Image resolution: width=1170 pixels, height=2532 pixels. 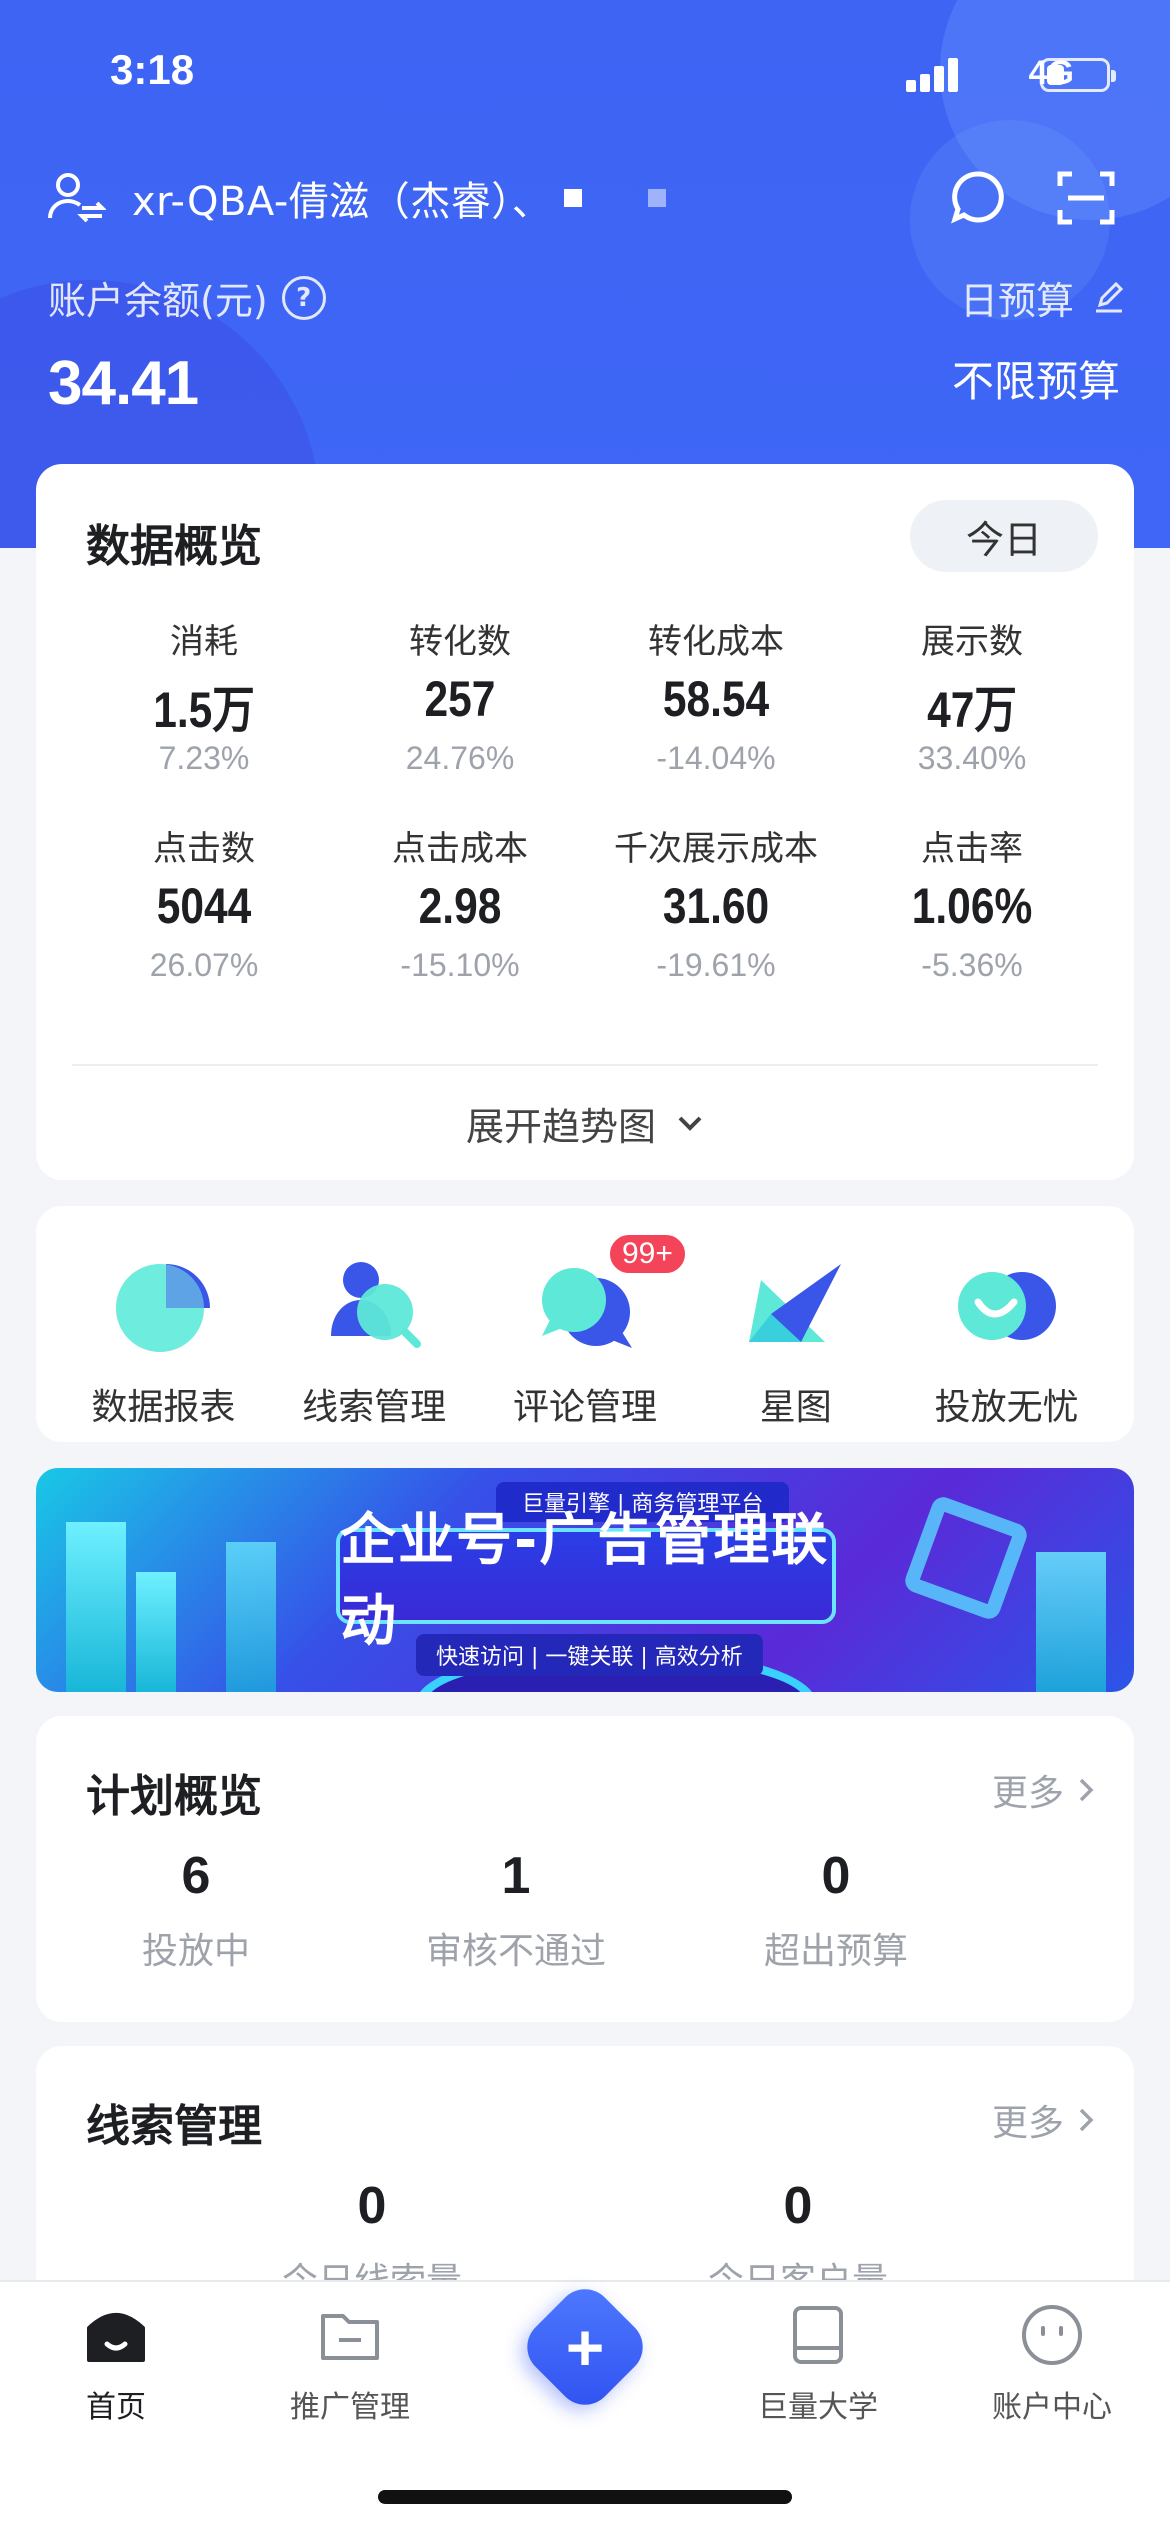 What do you see at coordinates (716, 849) in the screenshot?
I see `metric-label: 千次展示成本` at bounding box center [716, 849].